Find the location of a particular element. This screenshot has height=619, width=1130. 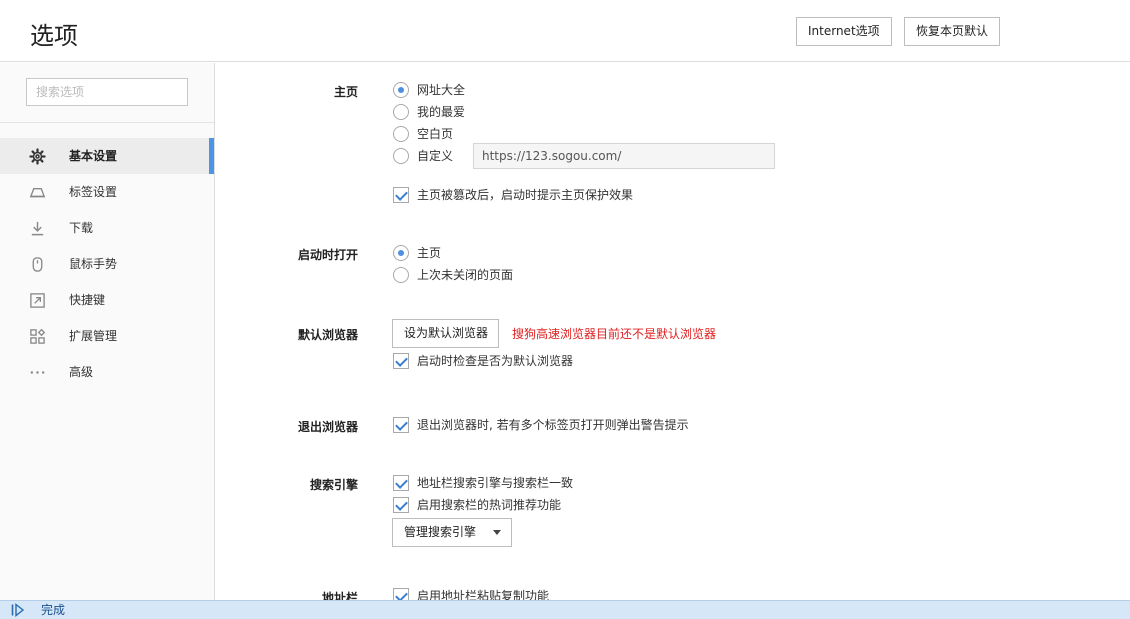

exit-browser-section-label: 退出浏览器 is located at coordinates (327, 427).